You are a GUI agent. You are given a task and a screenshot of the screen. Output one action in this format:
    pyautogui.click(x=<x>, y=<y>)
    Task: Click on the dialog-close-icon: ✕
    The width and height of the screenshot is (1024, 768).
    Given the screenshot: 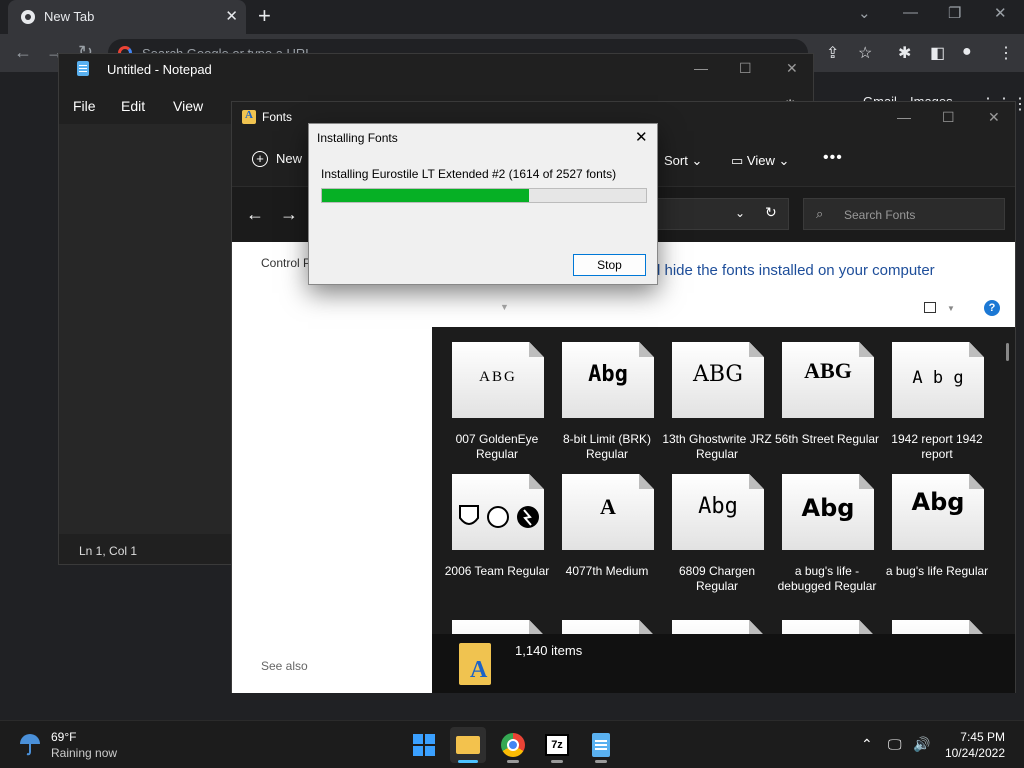 What is the action you would take?
    pyautogui.click(x=641, y=137)
    